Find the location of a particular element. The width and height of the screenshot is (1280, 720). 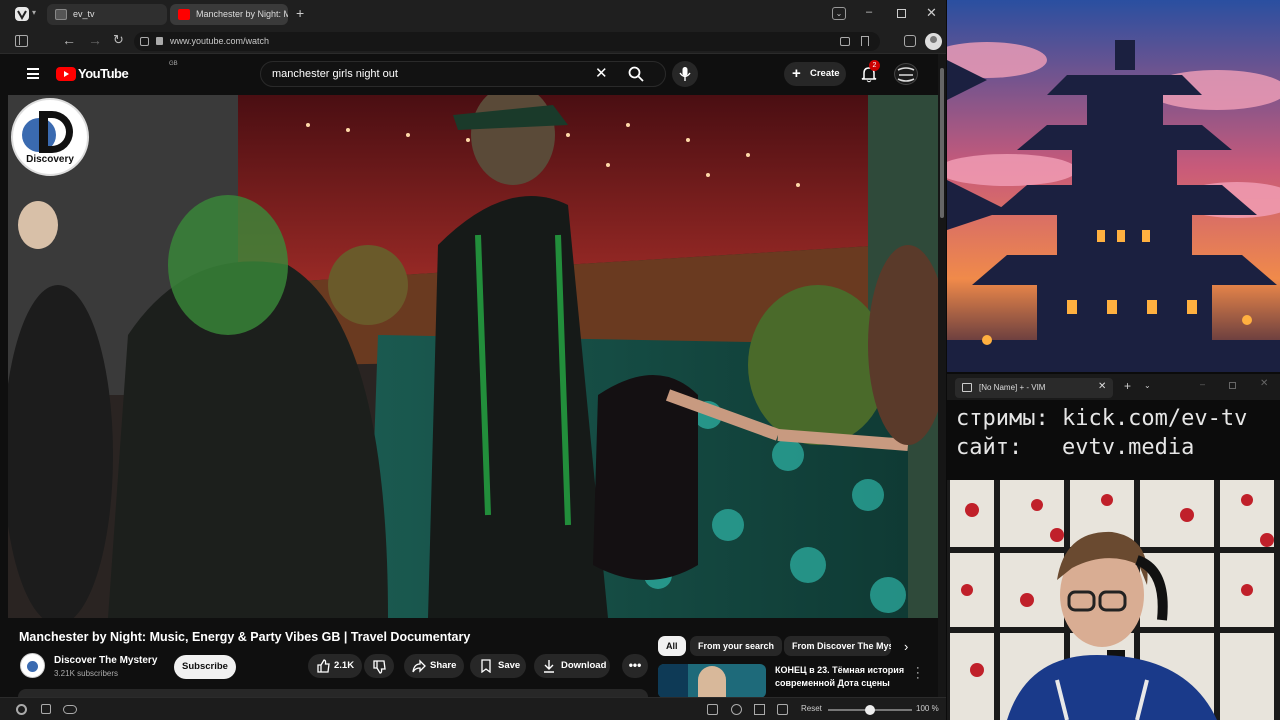

download-button: Download is located at coordinates (572, 666).